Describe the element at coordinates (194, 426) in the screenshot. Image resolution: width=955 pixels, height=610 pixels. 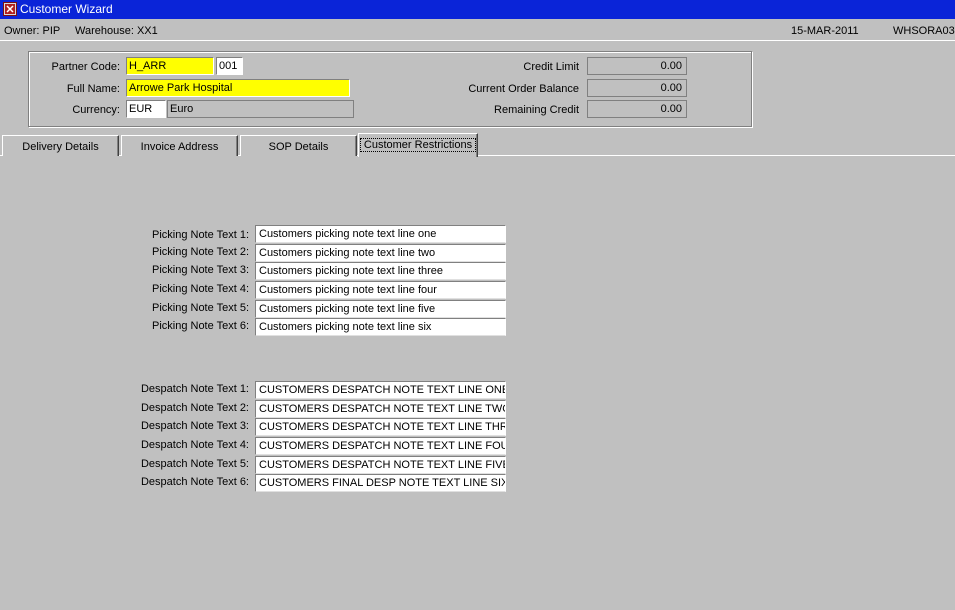
I see `despatch-note-3-label: Despatch Note Text 3:` at that location.